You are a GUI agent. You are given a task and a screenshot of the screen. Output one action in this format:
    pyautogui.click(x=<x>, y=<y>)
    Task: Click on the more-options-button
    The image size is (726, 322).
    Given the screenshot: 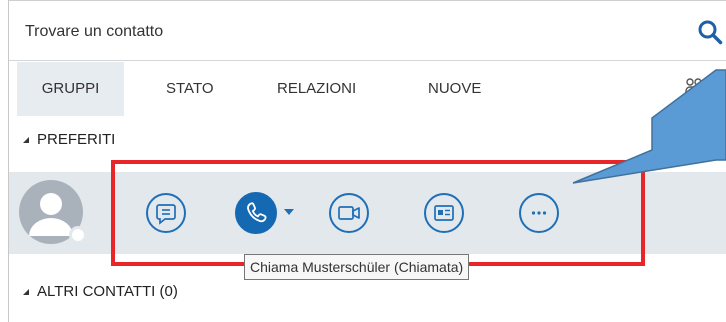 What is the action you would take?
    pyautogui.click(x=539, y=213)
    